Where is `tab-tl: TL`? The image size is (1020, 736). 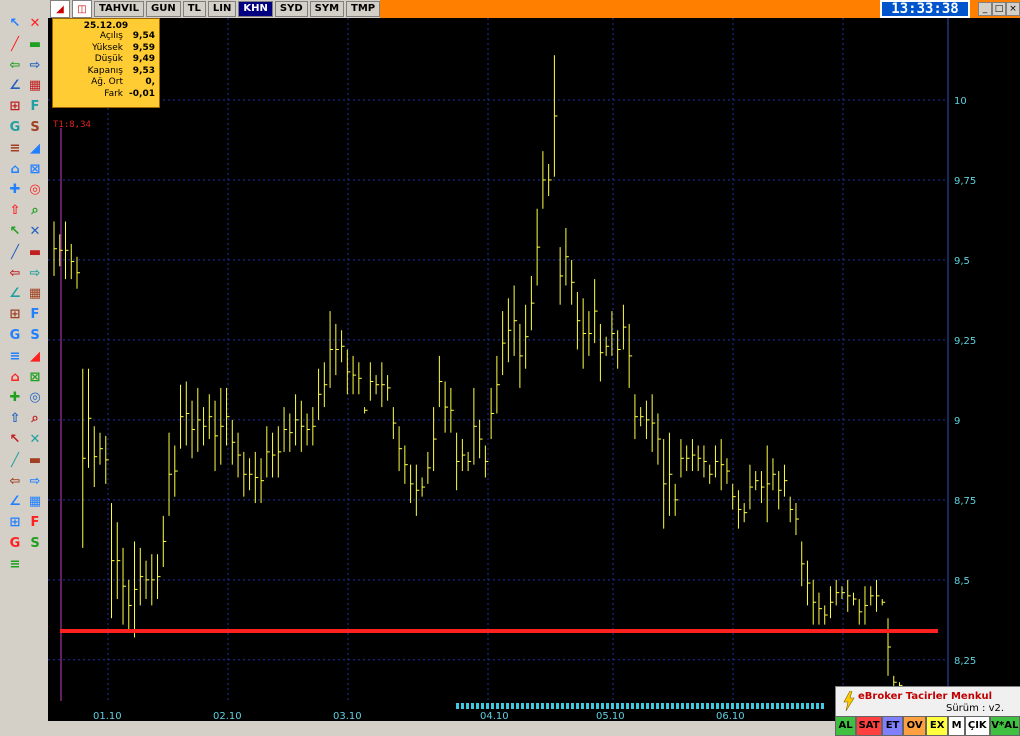
tab-tl: TL is located at coordinates (194, 9).